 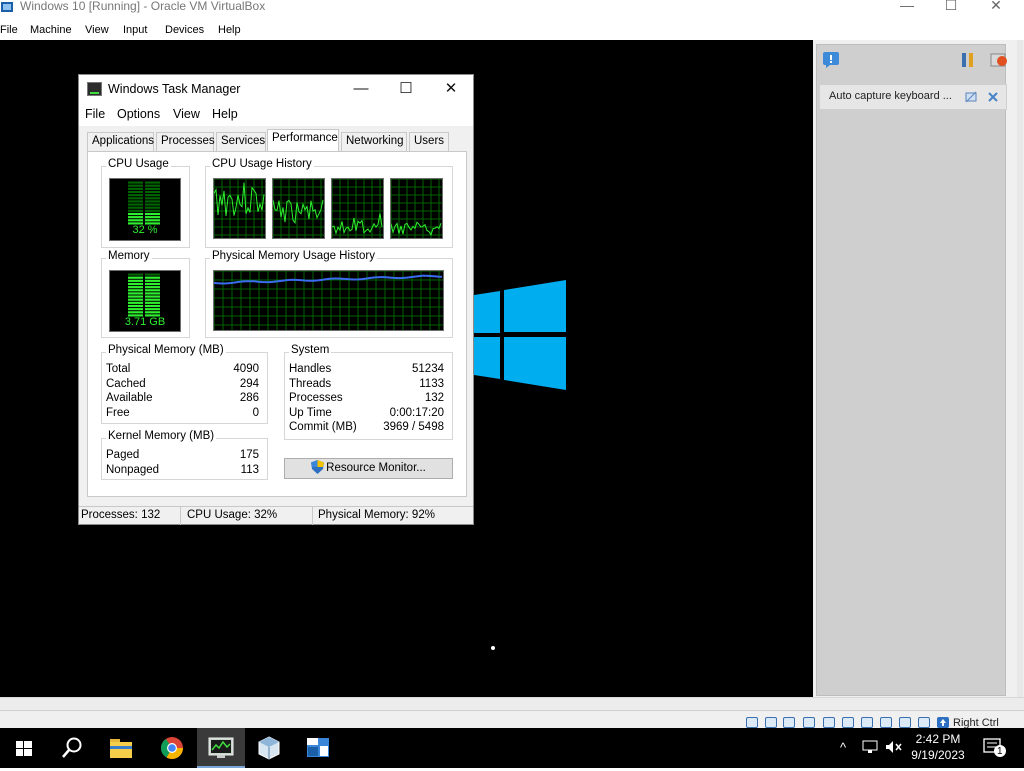 What do you see at coordinates (361, 89) in the screenshot?
I see `task-manager-minimize-button: —` at bounding box center [361, 89].